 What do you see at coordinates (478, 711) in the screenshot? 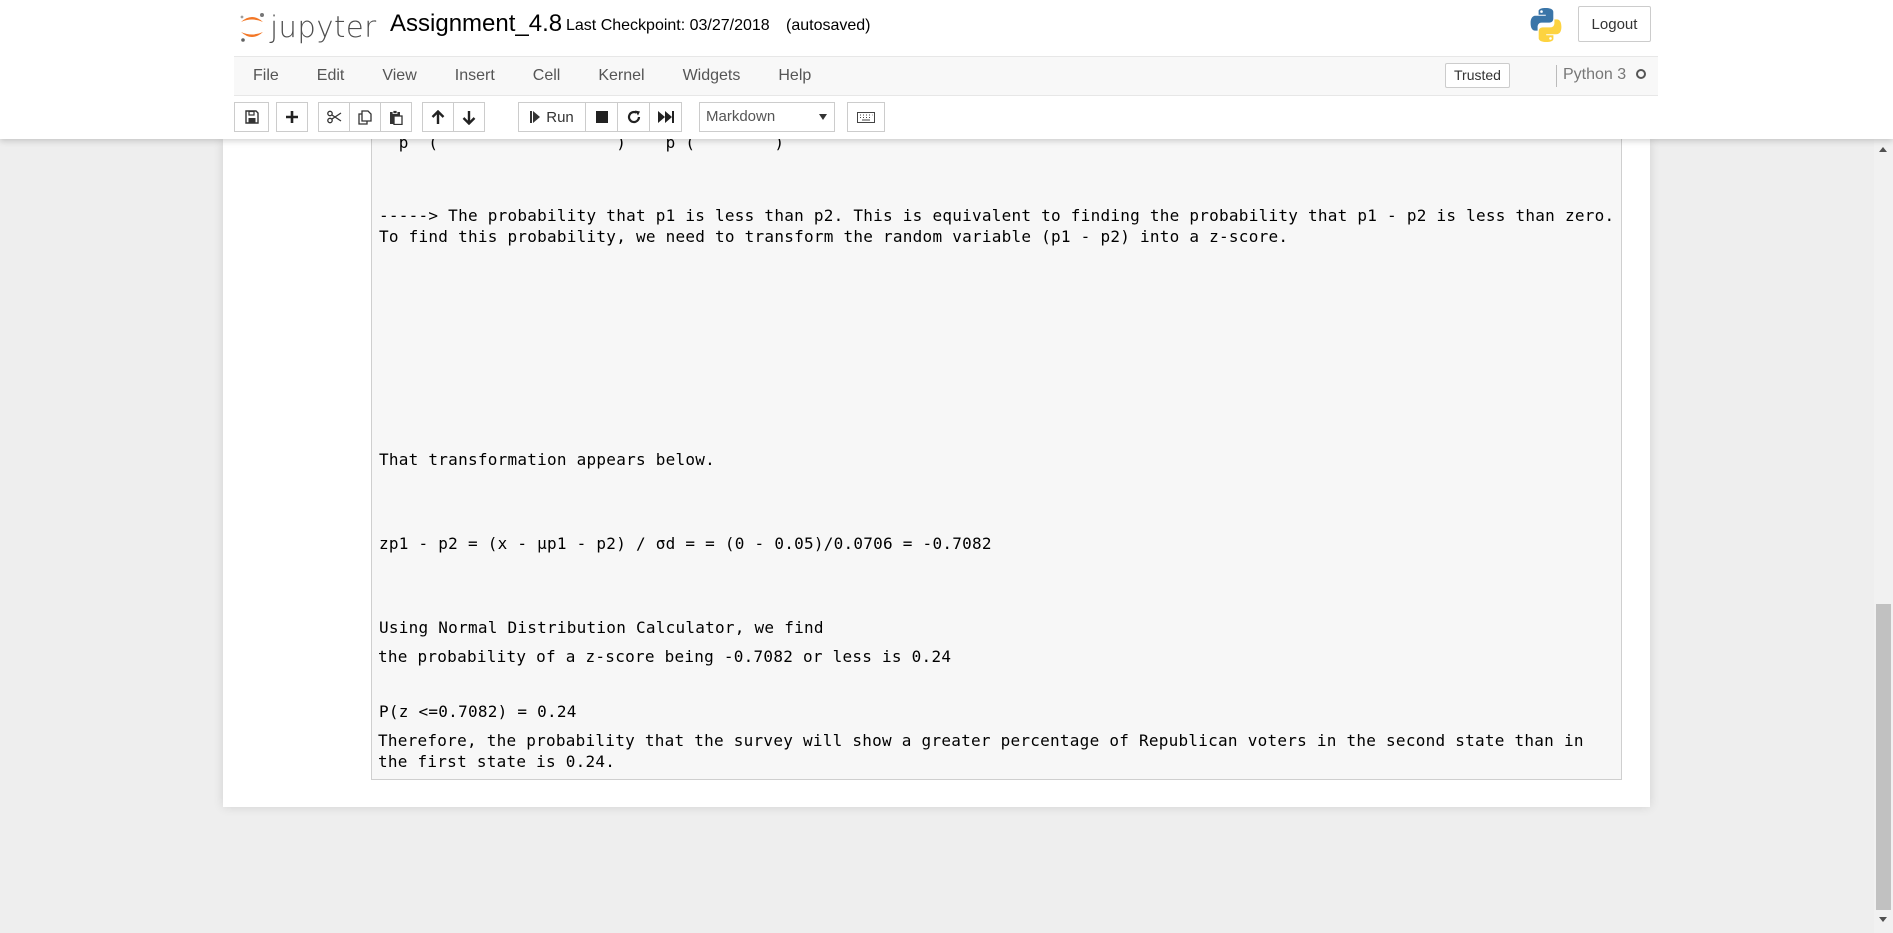
I see `cell-line: P(z <=0.7082) = 0.24` at bounding box center [478, 711].